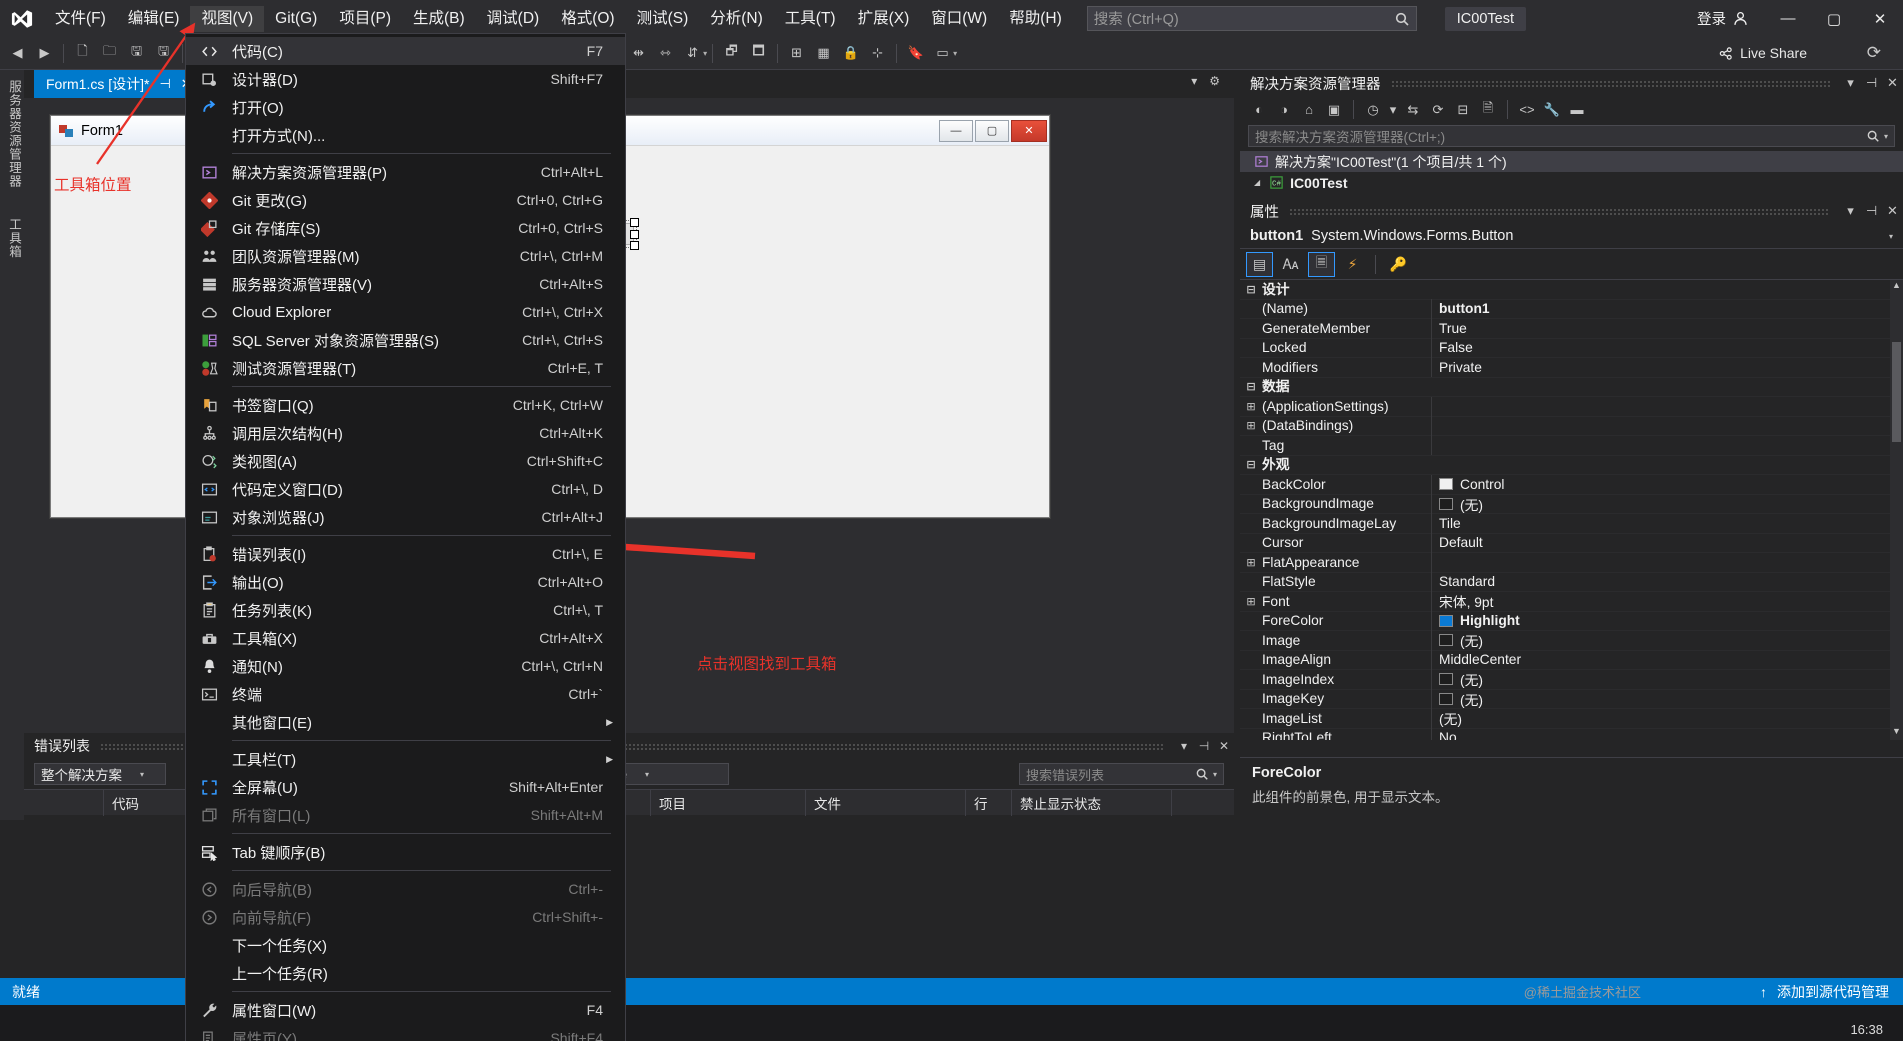 The height and width of the screenshot is (1041, 1903). What do you see at coordinates (1896, 287) in the screenshot?
I see `scroll-up-icon: ▲` at bounding box center [1896, 287].